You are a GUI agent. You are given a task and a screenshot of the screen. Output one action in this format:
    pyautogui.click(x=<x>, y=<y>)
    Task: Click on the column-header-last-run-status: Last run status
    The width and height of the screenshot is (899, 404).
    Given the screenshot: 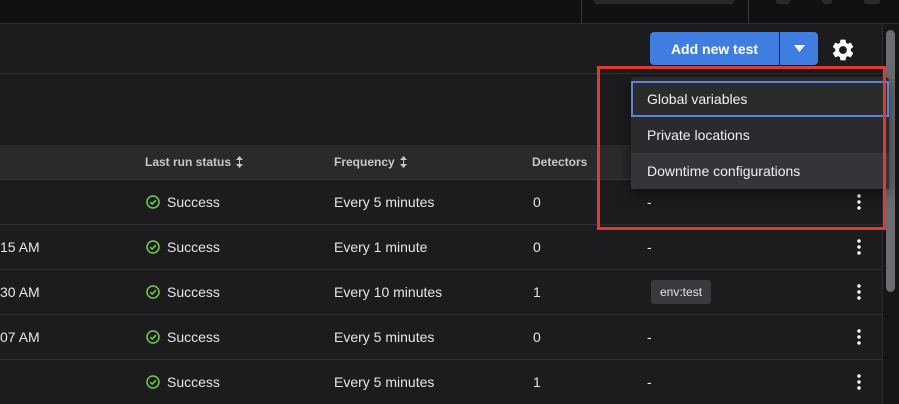 What is the action you would take?
    pyautogui.click(x=194, y=162)
    